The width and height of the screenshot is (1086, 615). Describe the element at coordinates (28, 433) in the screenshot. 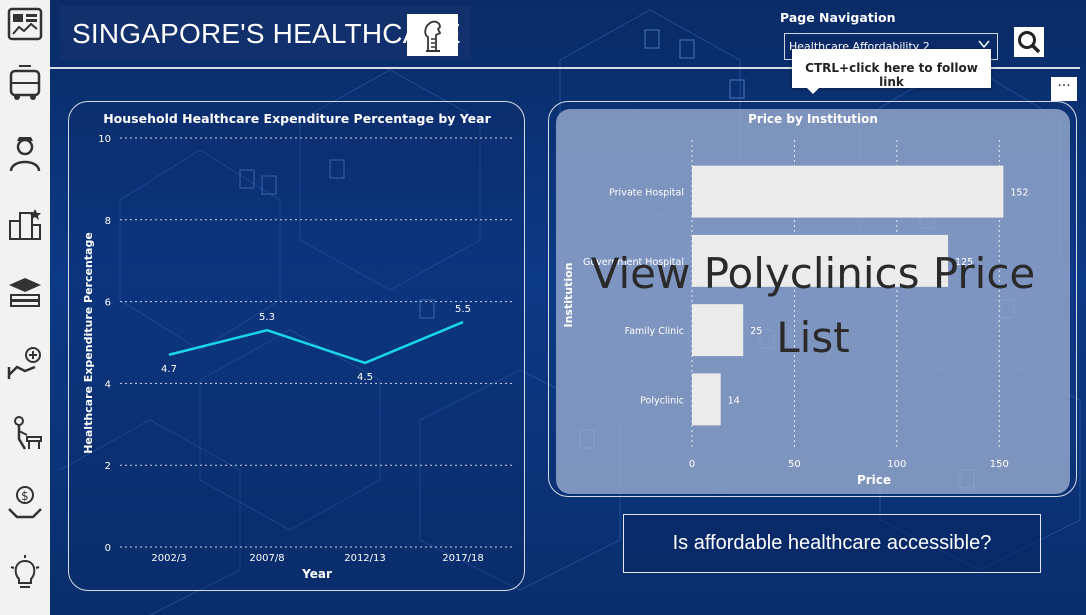

I see `elderly-icon` at that location.